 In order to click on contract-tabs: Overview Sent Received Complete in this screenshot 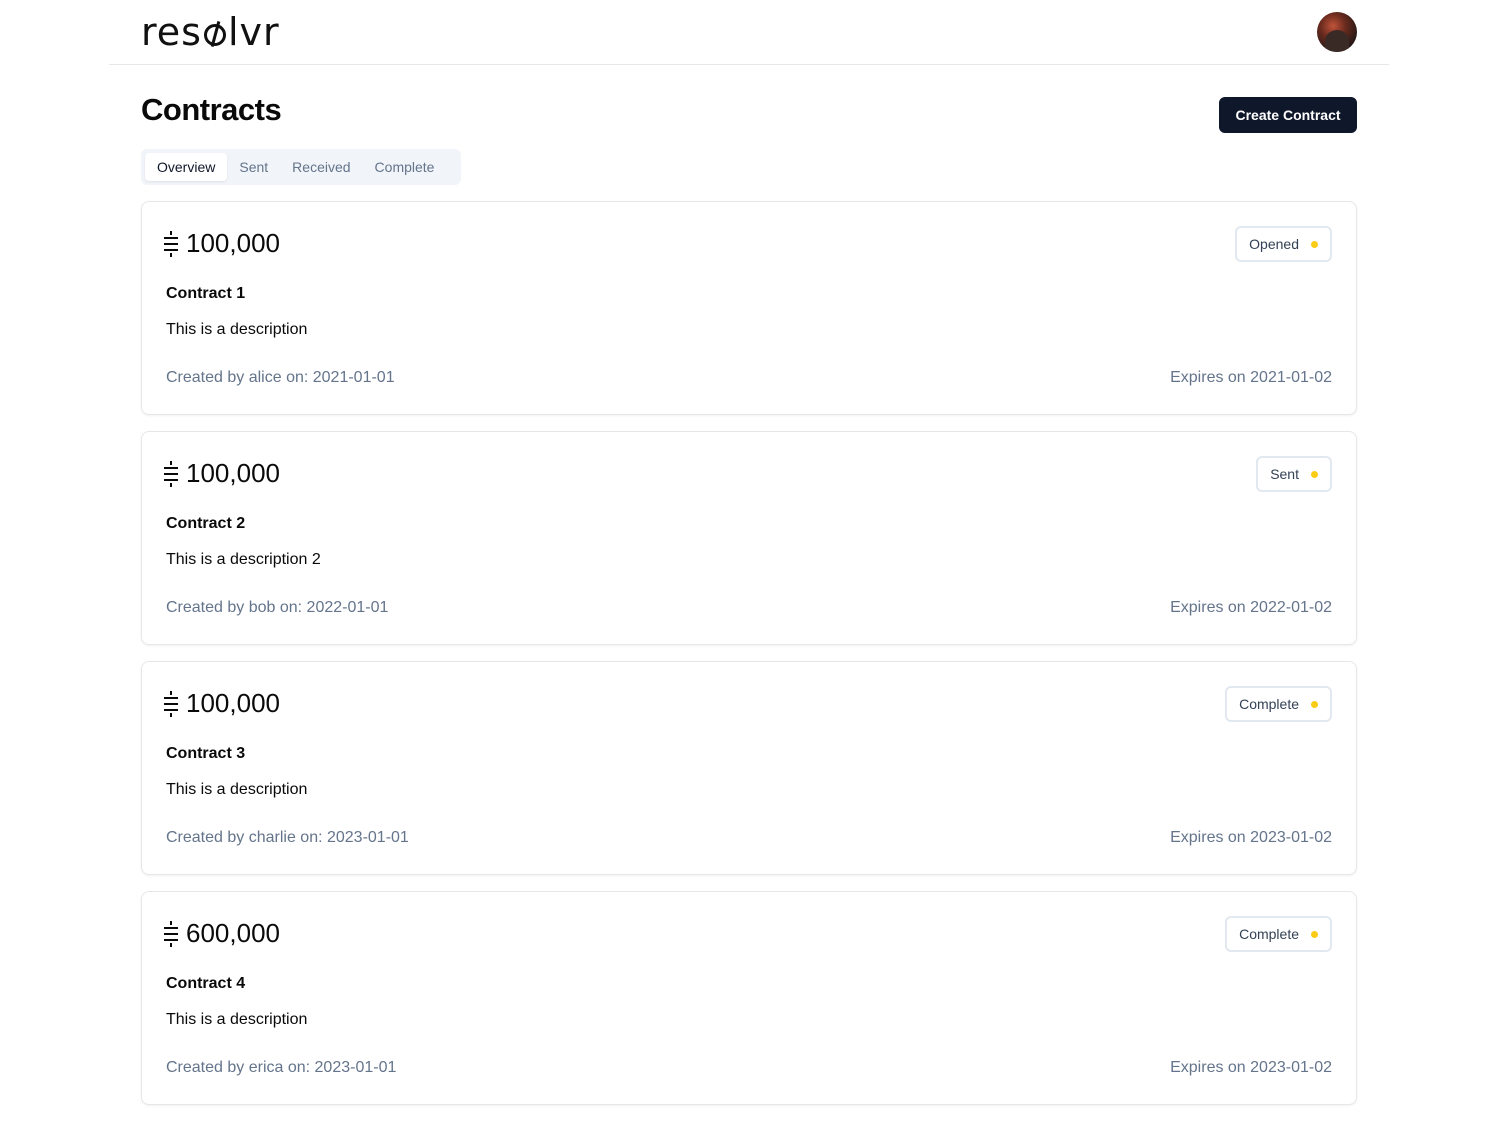, I will do `click(301, 167)`.